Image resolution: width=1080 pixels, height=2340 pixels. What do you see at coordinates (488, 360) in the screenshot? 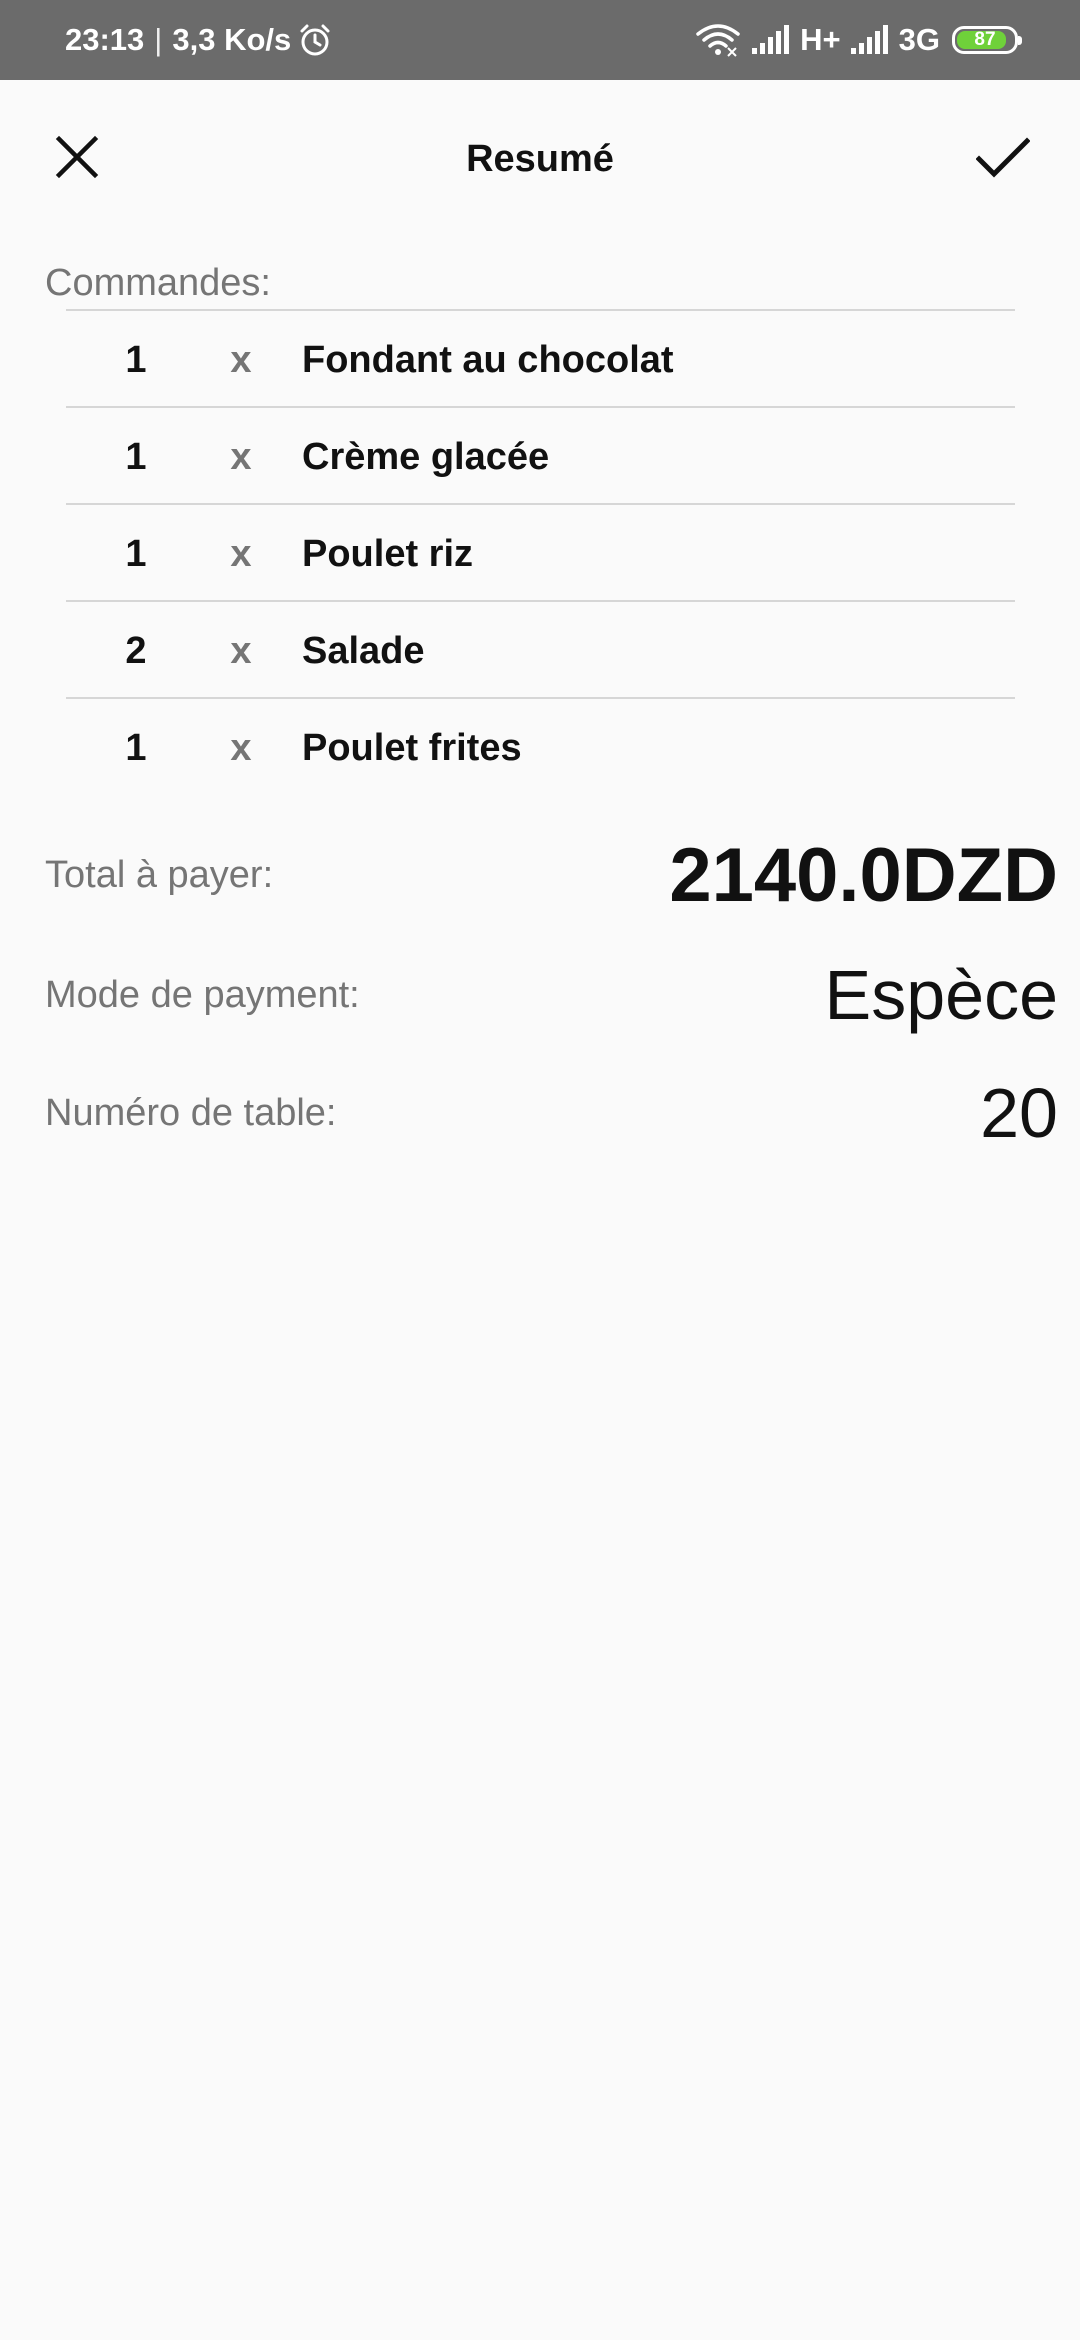
I see `order-name: Fondant au chocolat` at bounding box center [488, 360].